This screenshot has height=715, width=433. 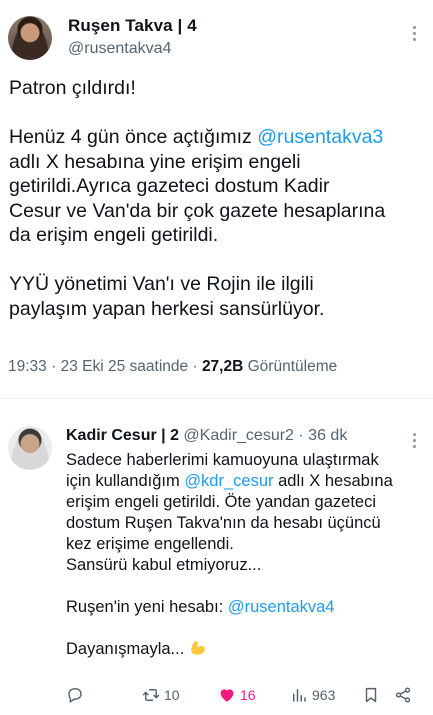 I want to click on text-line: da erişim engeli getirildi., so click(x=216, y=235).